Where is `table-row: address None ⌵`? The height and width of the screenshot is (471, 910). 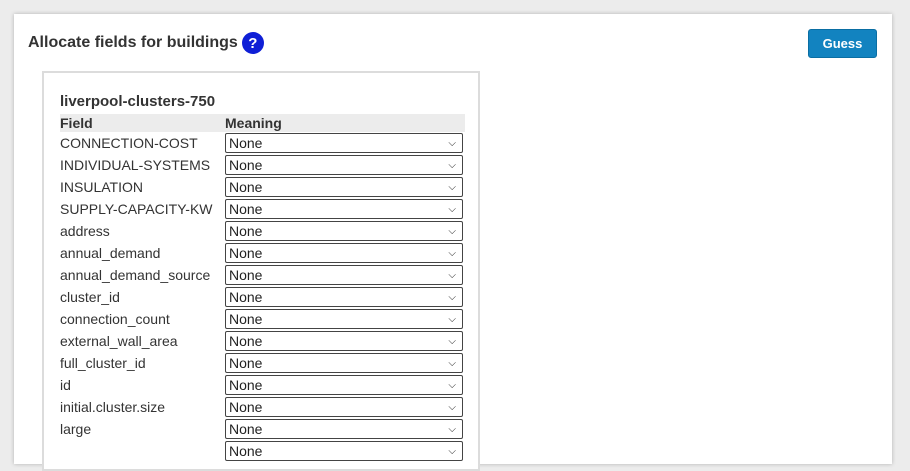 table-row: address None ⌵ is located at coordinates (262, 231).